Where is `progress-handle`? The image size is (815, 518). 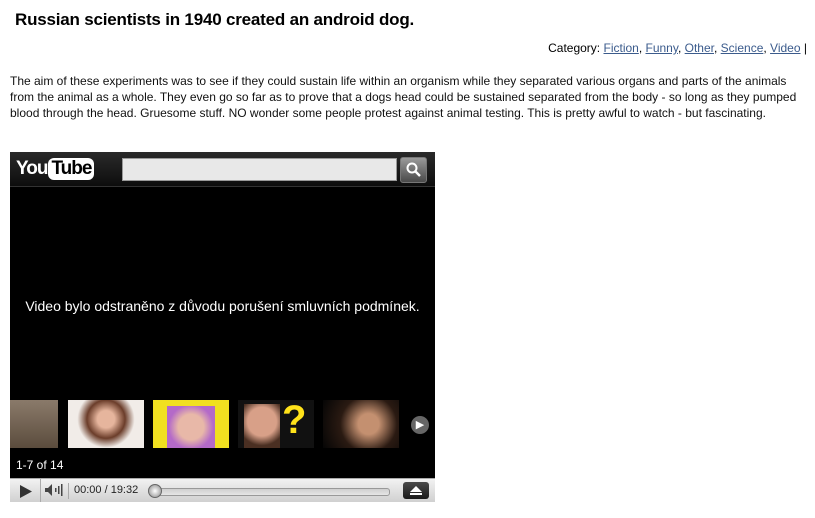 progress-handle is located at coordinates (155, 491).